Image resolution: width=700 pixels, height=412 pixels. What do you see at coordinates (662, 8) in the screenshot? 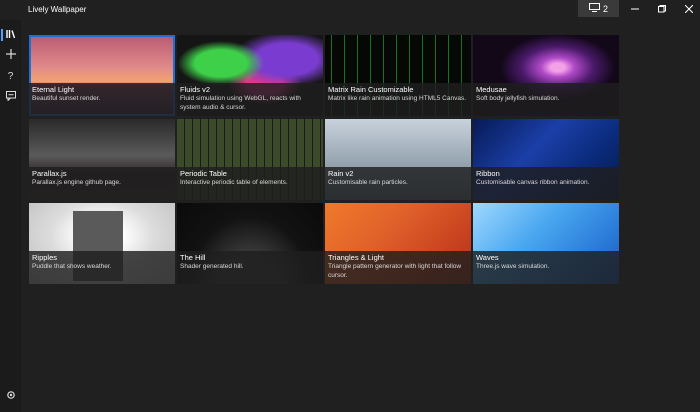
I see `maximize-button` at bounding box center [662, 8].